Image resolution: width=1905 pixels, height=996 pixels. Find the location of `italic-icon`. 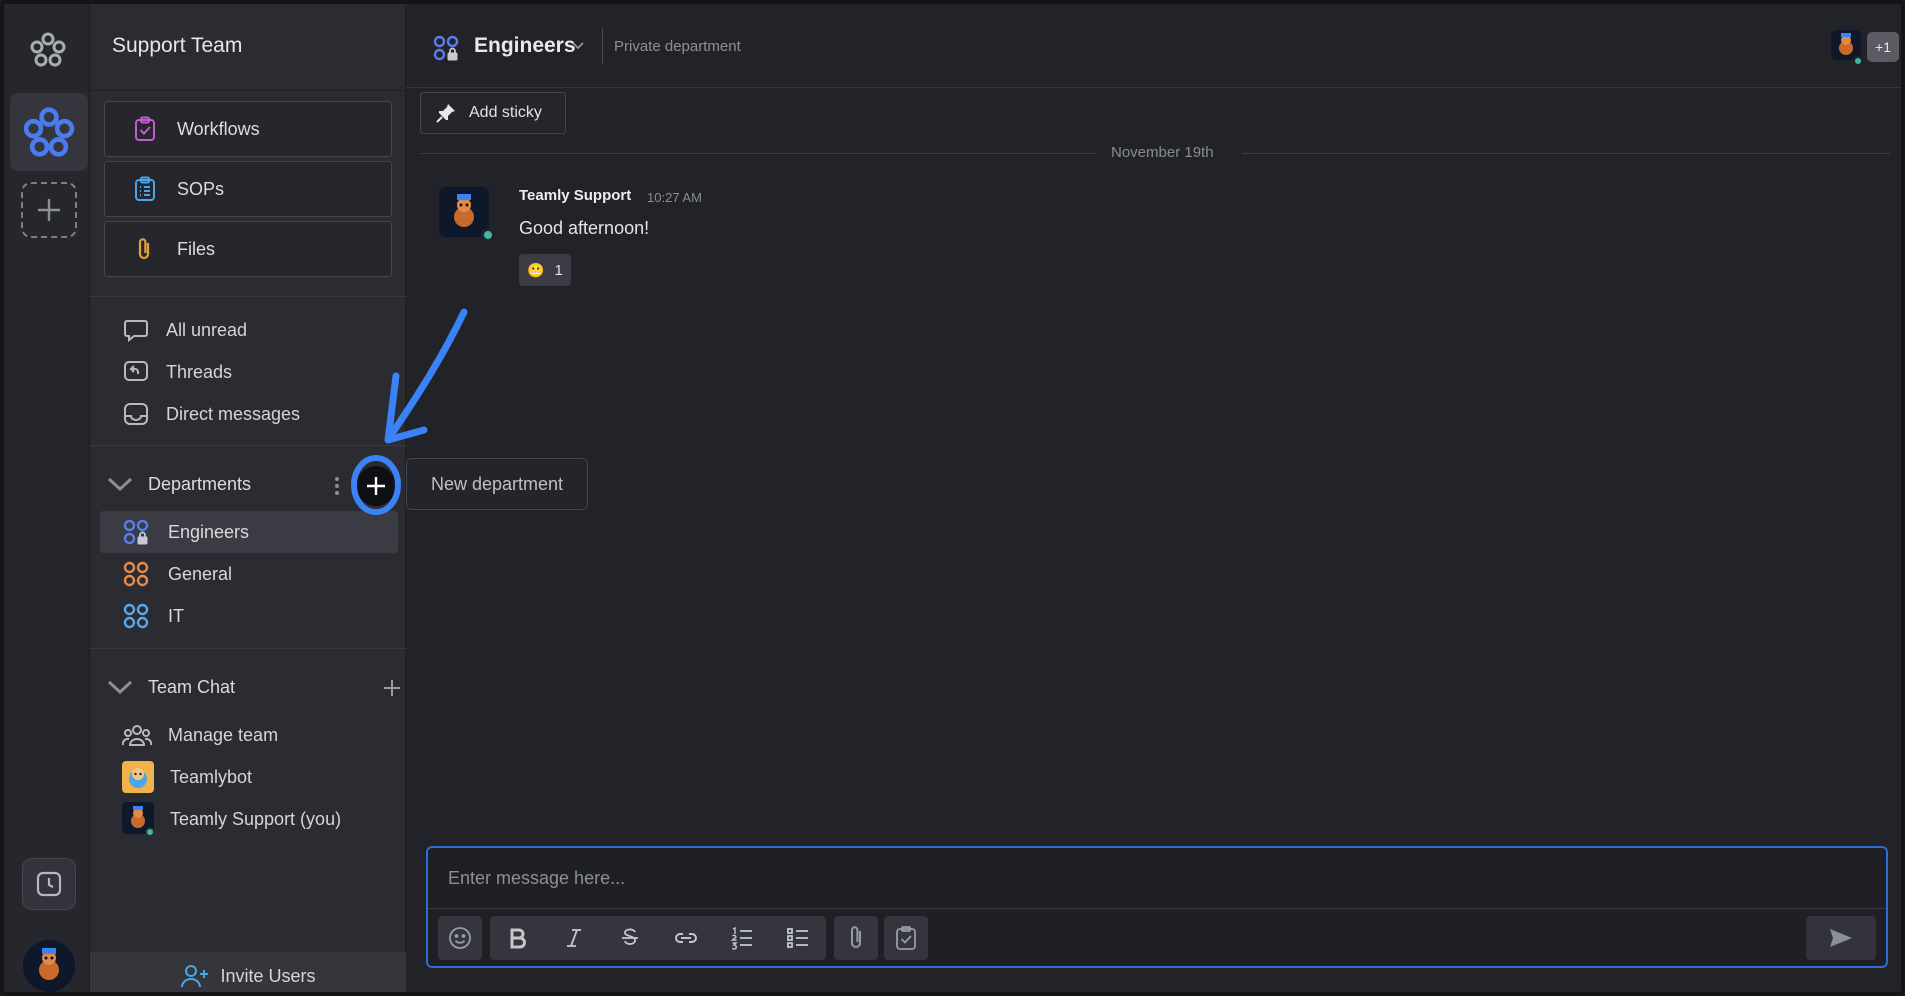

italic-icon is located at coordinates (574, 938).